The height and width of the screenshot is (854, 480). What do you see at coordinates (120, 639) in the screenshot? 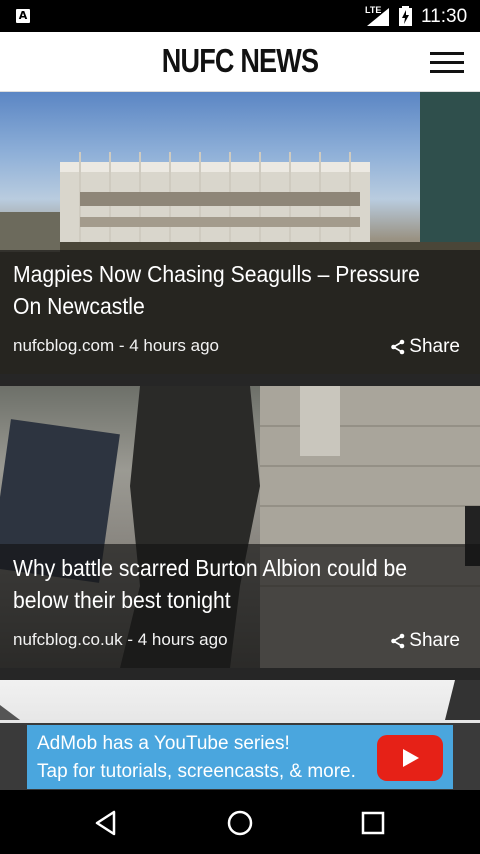
I see `article-source-time: nufcblog.co.uk - 4 hours ago` at bounding box center [120, 639].